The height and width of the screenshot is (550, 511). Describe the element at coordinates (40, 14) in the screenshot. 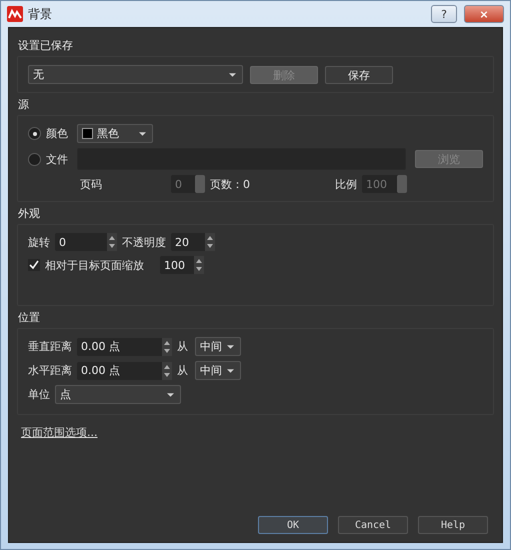

I see `window-title: 背景` at that location.